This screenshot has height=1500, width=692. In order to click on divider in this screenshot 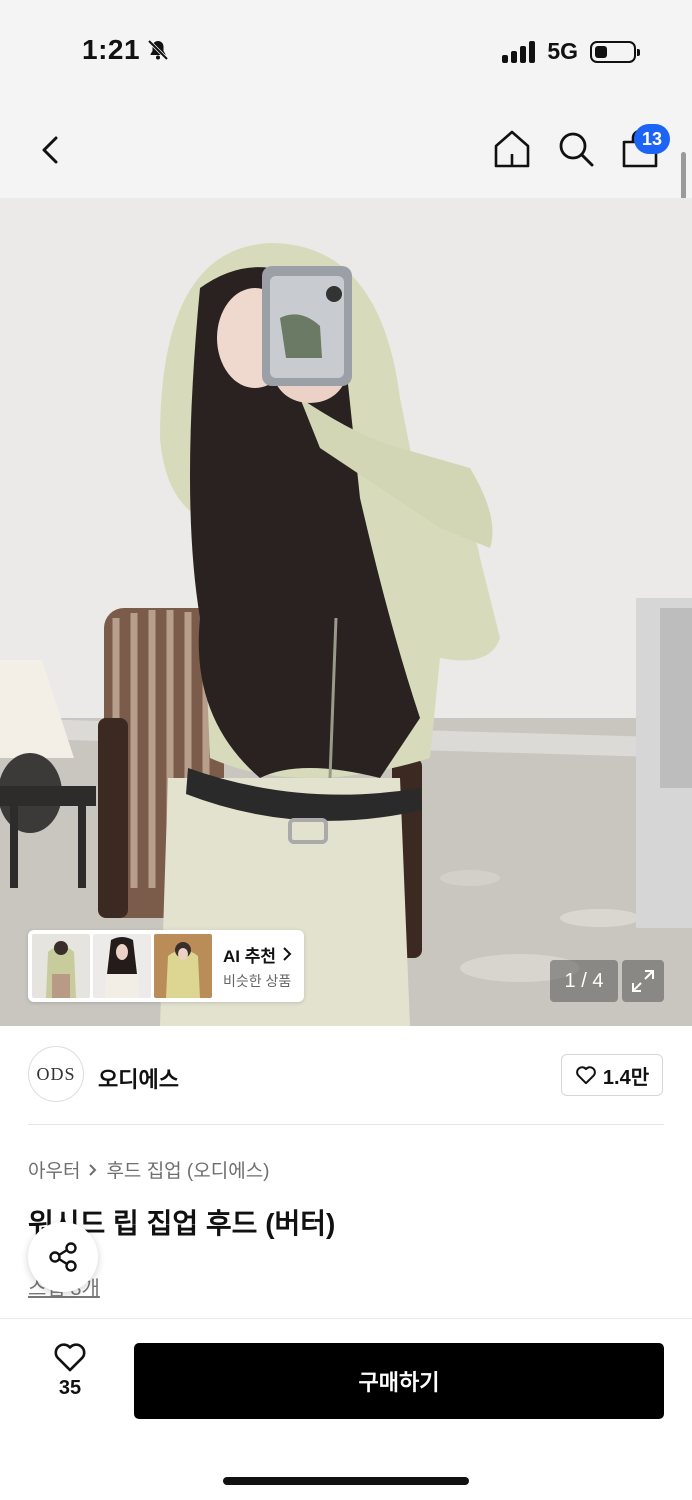, I will do `click(346, 1124)`.